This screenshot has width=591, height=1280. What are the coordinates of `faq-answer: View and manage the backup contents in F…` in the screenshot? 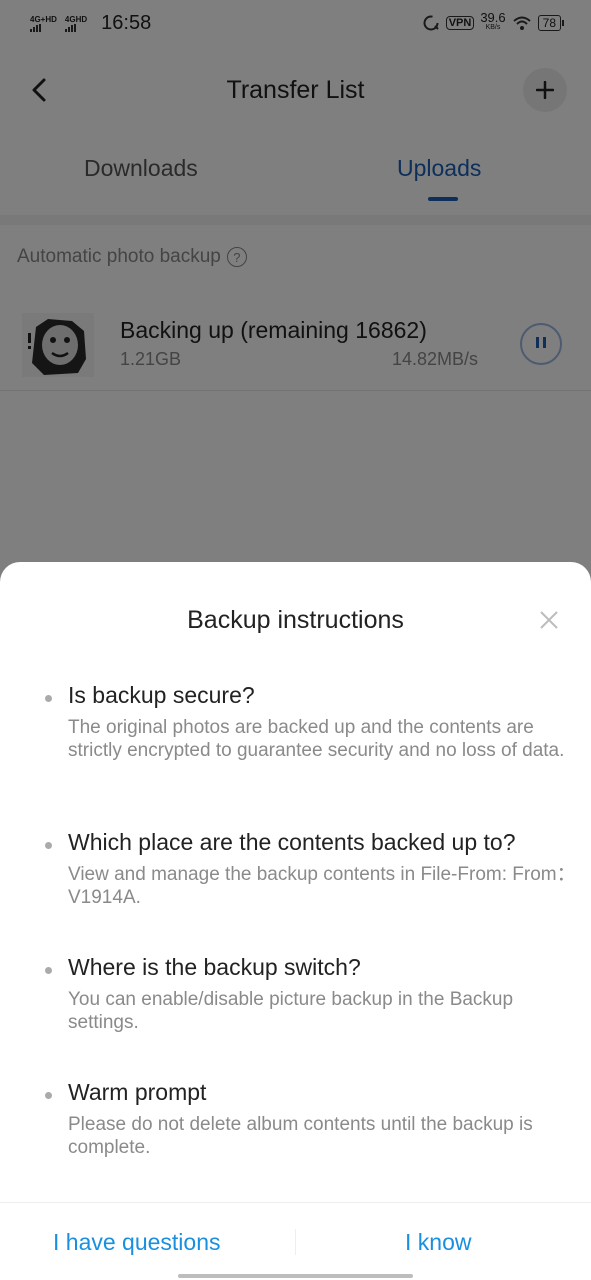 It's located at (322, 886).